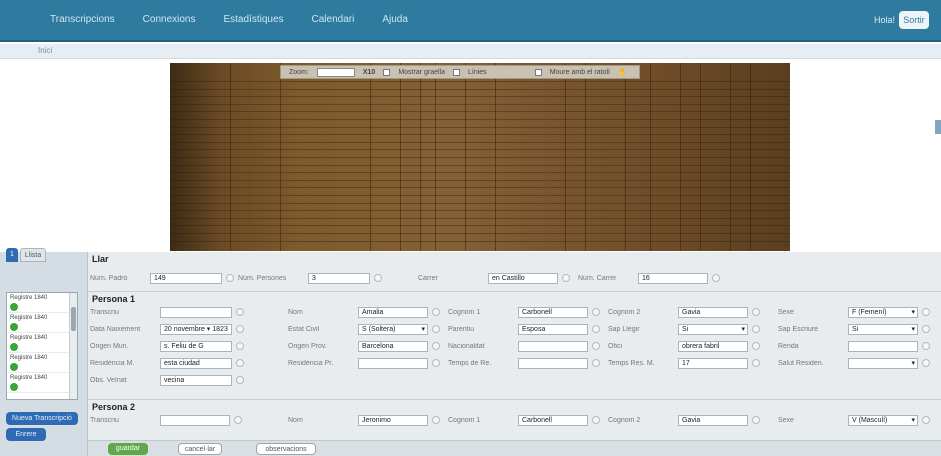 This screenshot has width=941, height=456. I want to click on field-input: esta ciudad, so click(196, 363).